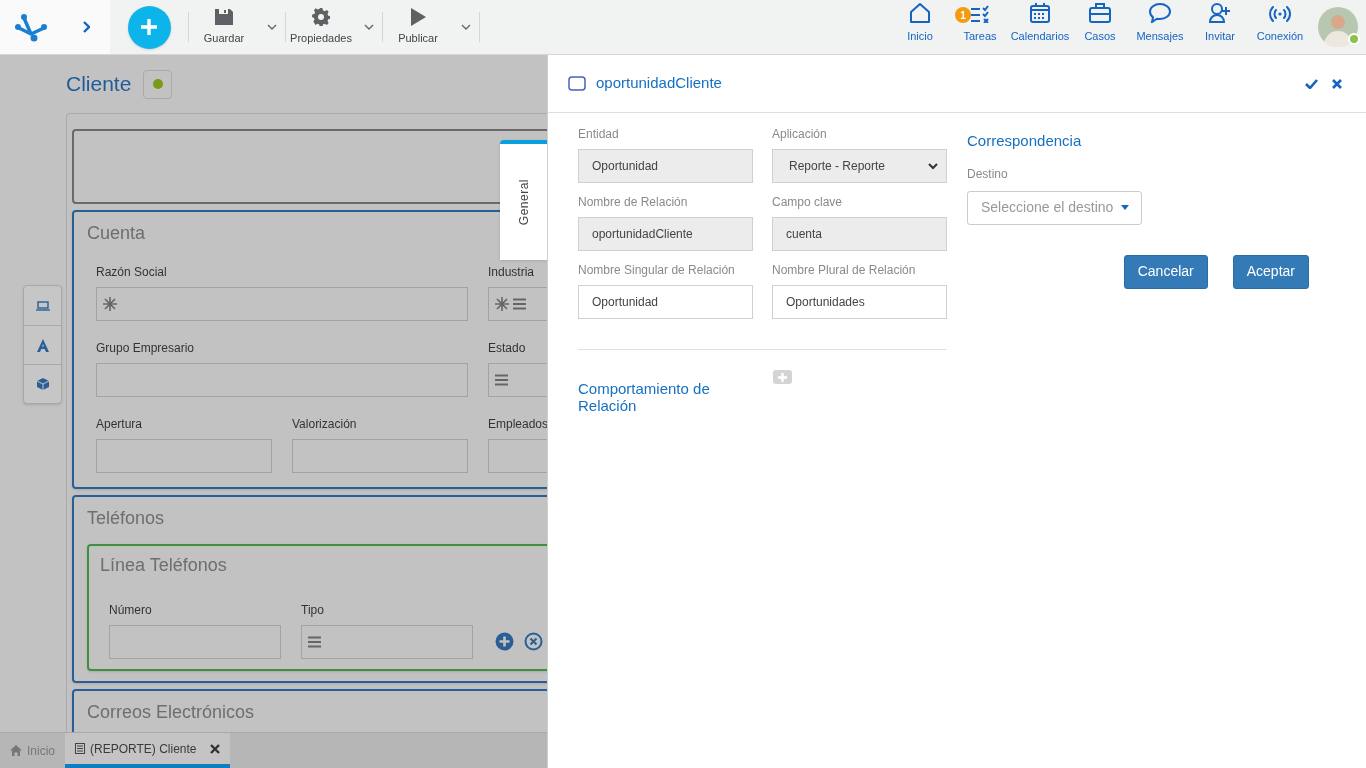 The height and width of the screenshot is (768, 1366). What do you see at coordinates (1025, 141) in the screenshot?
I see `section-heading: Correspondencia` at bounding box center [1025, 141].